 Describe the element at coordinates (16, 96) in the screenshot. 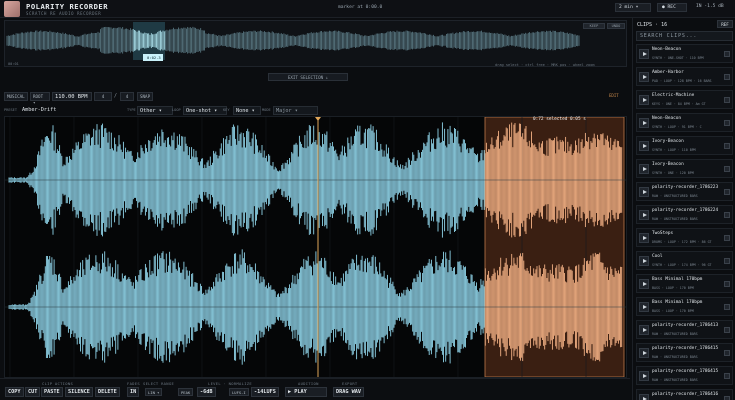

I see `musical-toggle: MUSICAL` at that location.